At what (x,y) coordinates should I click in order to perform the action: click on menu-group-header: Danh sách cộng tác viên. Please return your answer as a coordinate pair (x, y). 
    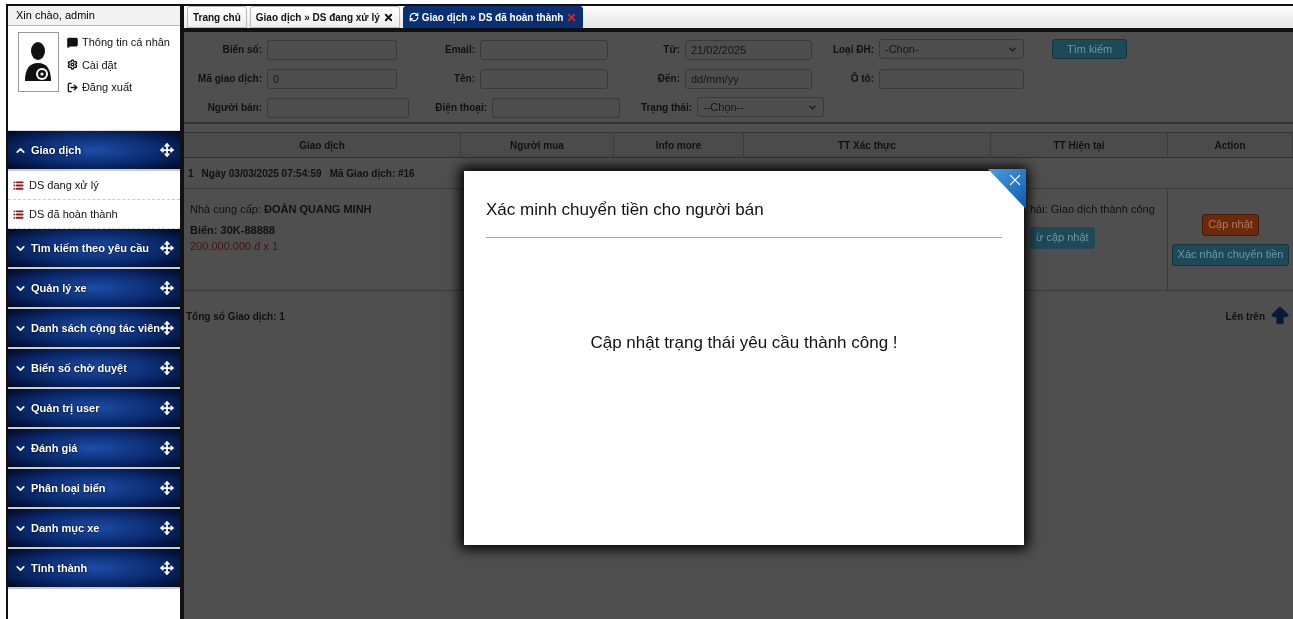
    Looking at the image, I should click on (94, 329).